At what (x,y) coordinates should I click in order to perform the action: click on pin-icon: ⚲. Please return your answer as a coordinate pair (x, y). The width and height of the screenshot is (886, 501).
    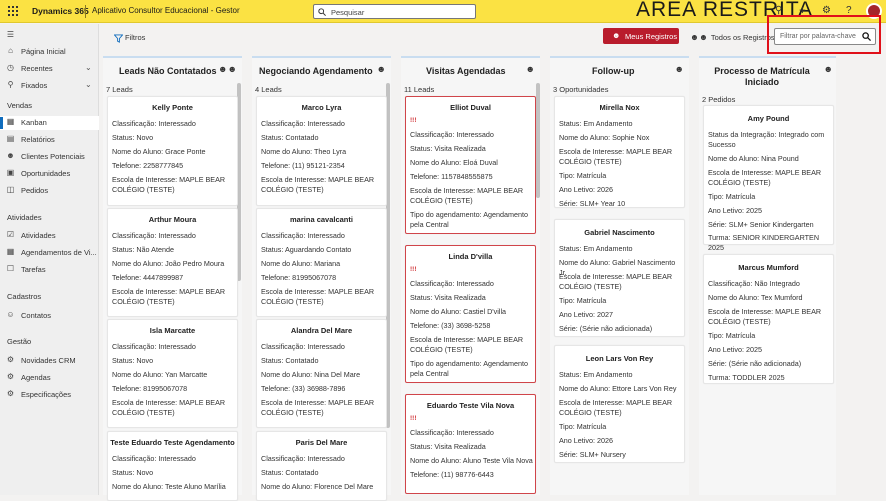
    Looking at the image, I should click on (10, 84).